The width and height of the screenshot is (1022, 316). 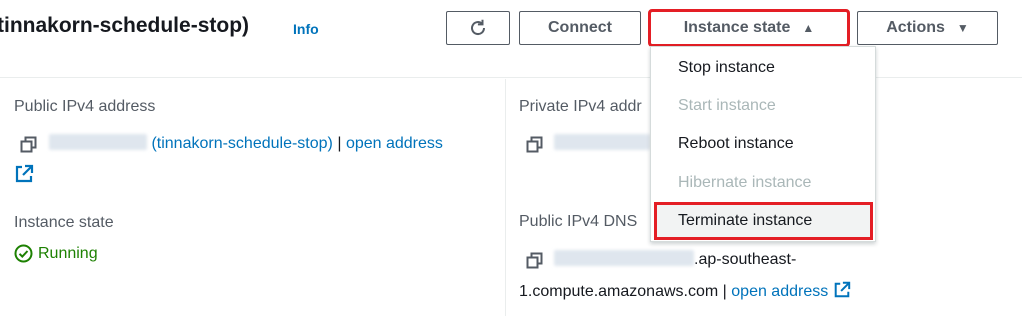 I want to click on instance-state-value: Running, so click(x=68, y=253).